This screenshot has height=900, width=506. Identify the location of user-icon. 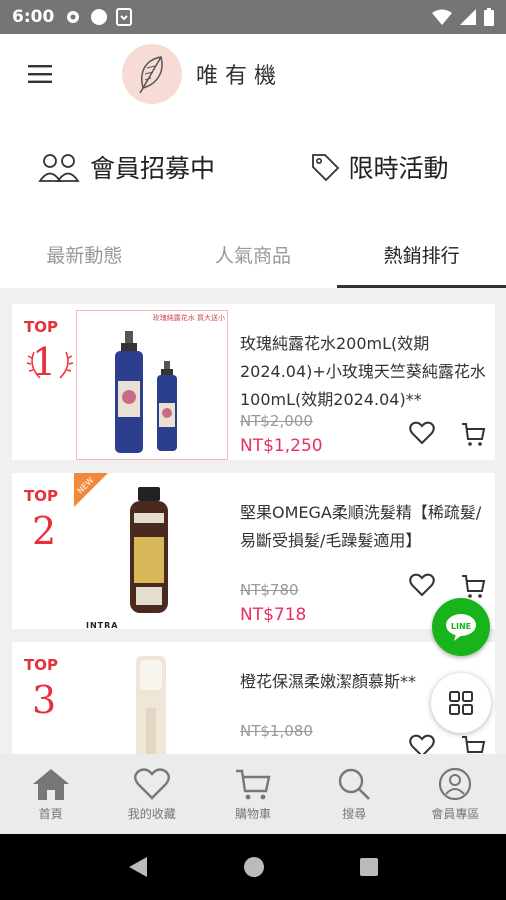
(455, 783).